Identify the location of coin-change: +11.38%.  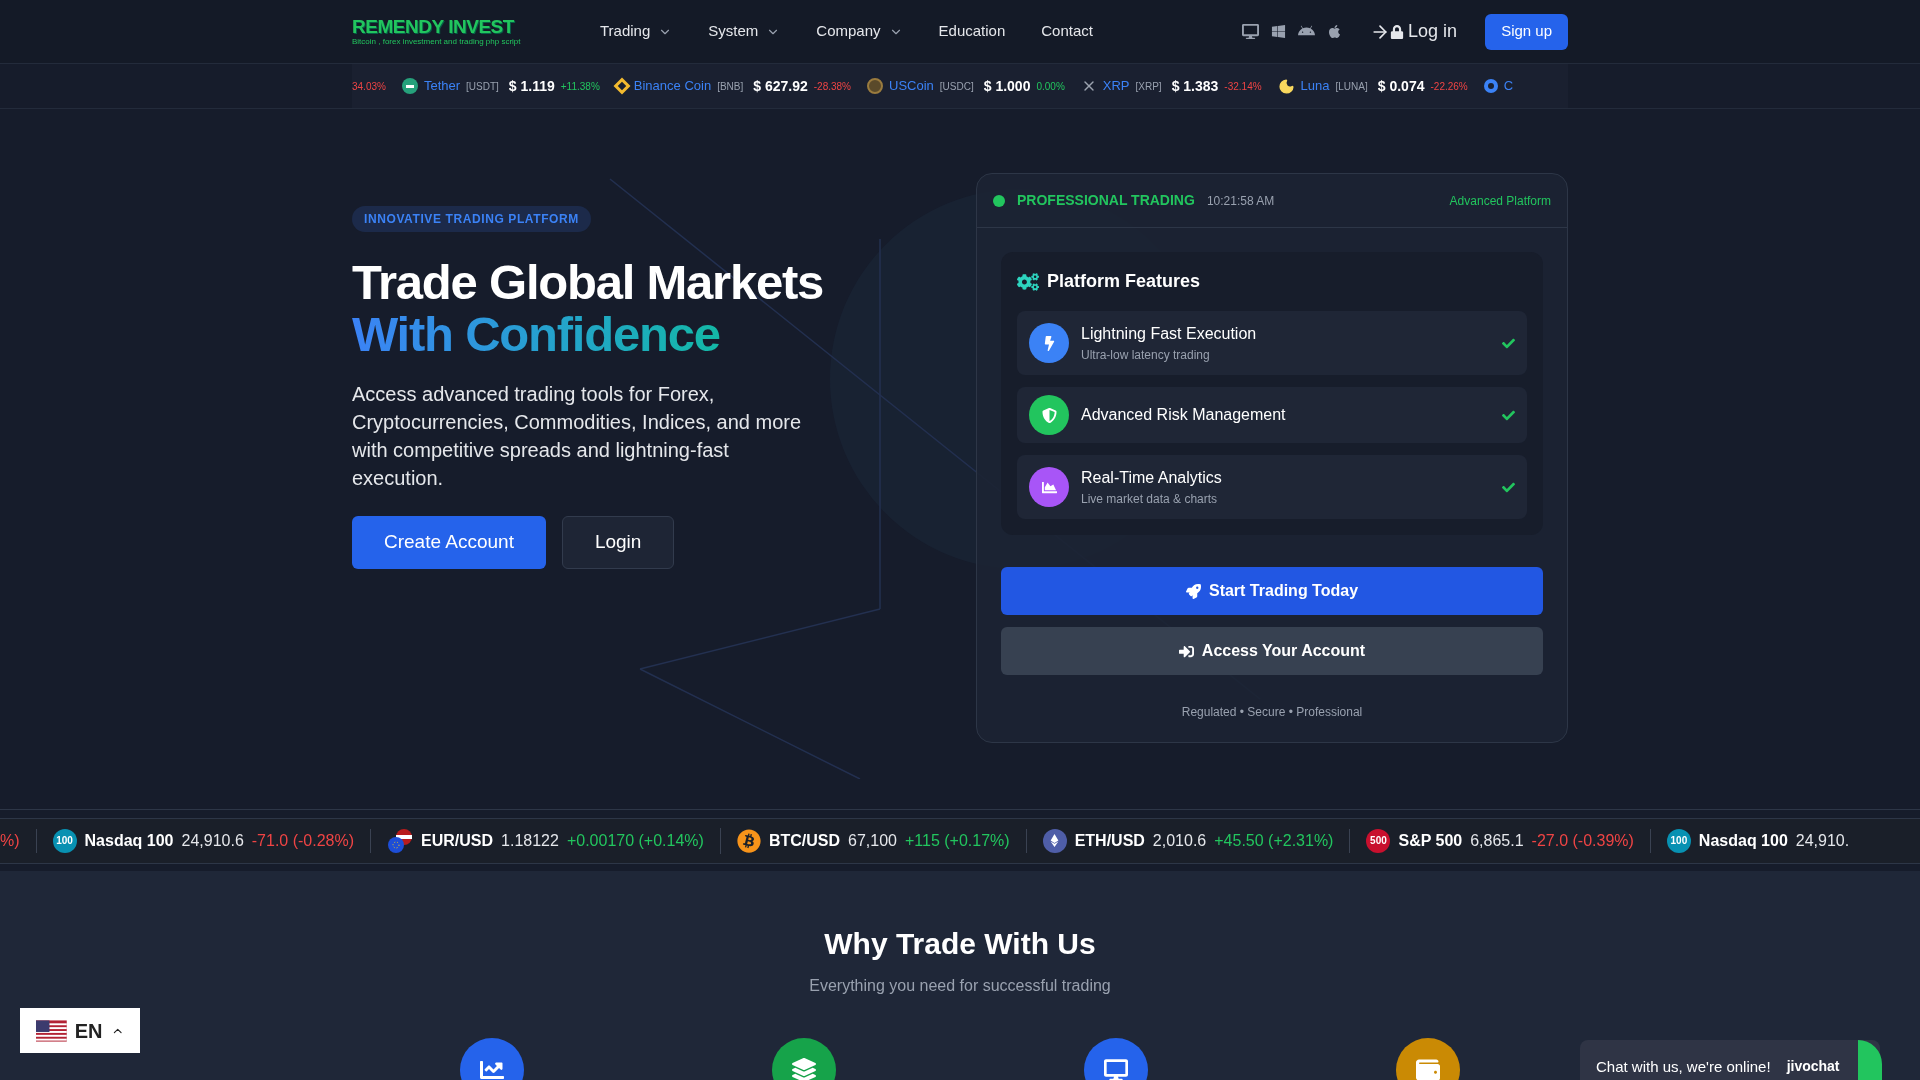
(580, 86).